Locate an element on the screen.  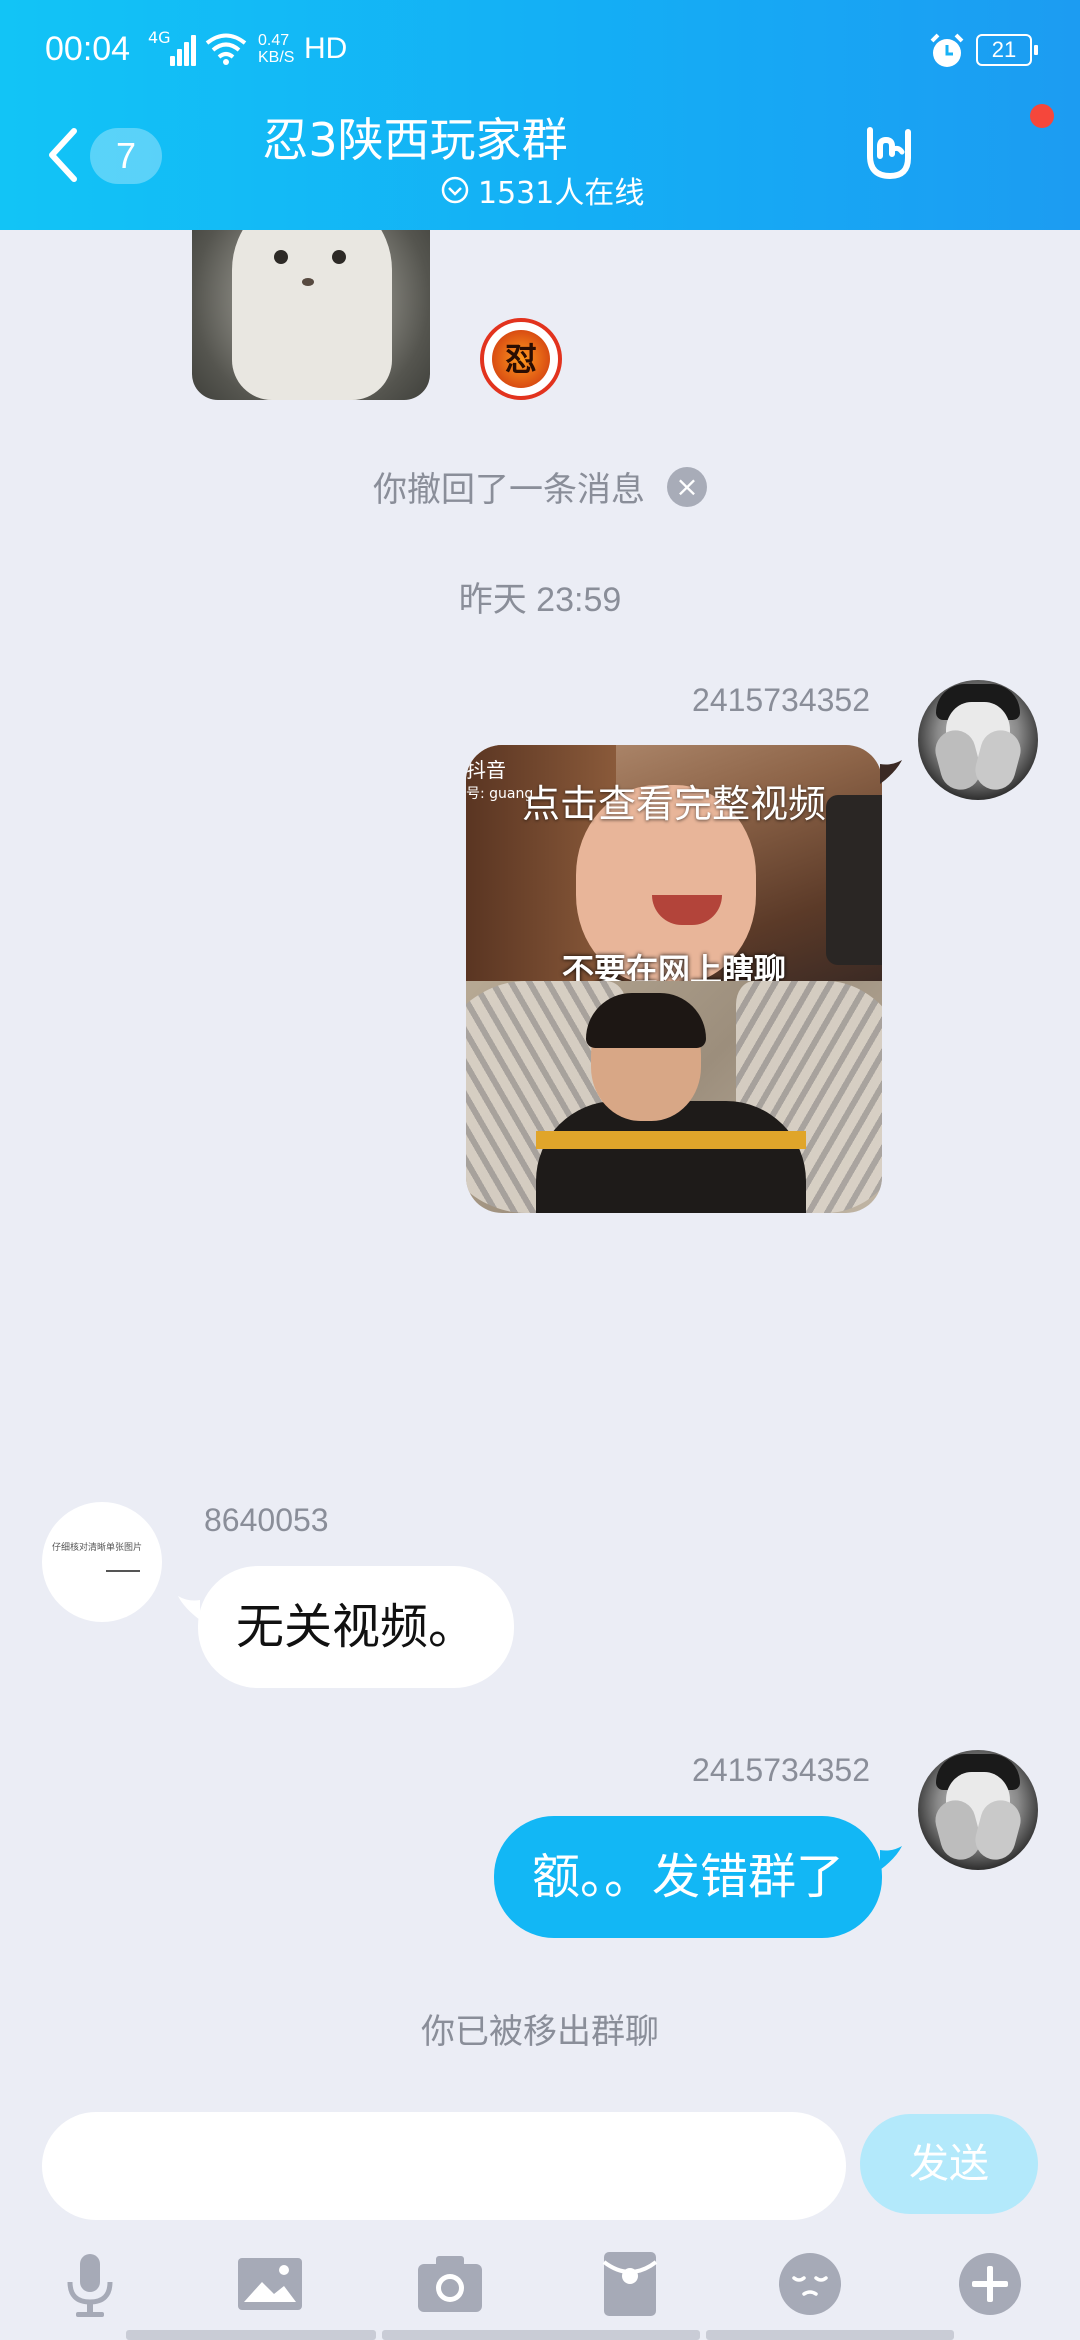
hd-indicator: HD is located at coordinates (326, 48).